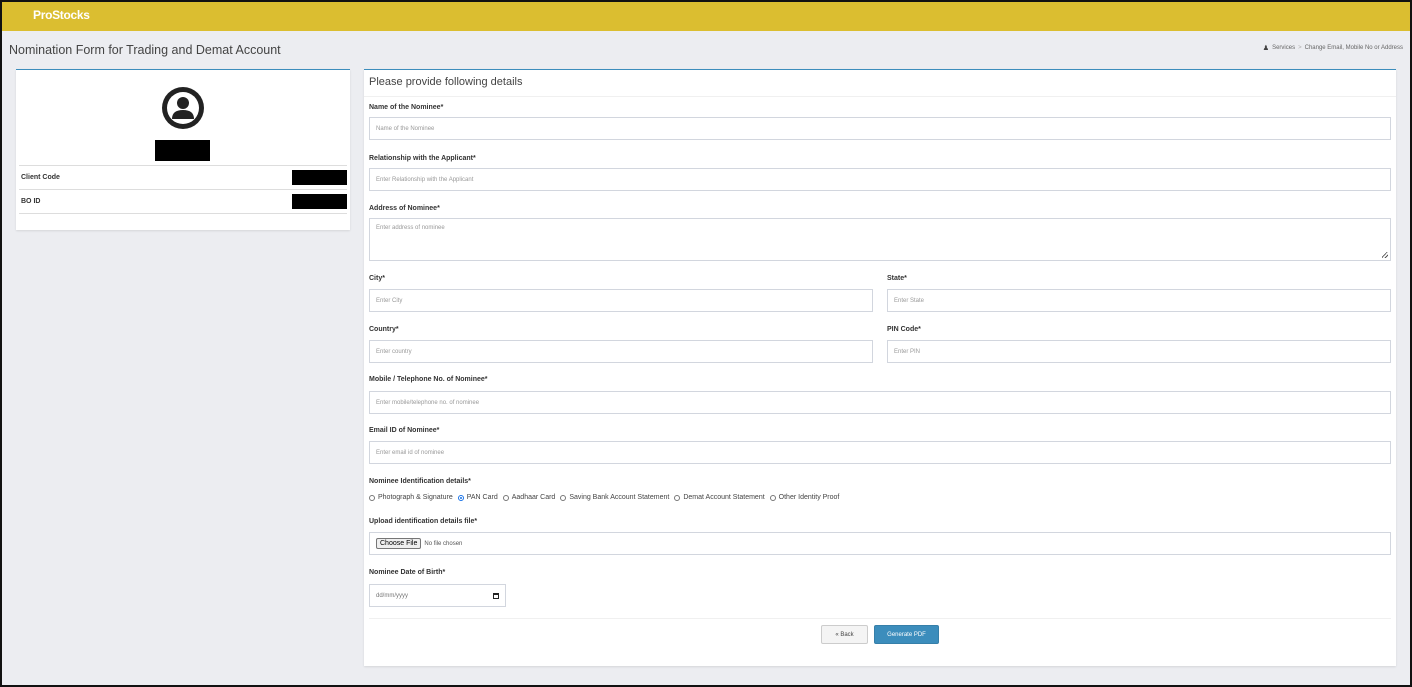  Describe the element at coordinates (496, 595) in the screenshot. I see `calendar-icon` at that location.